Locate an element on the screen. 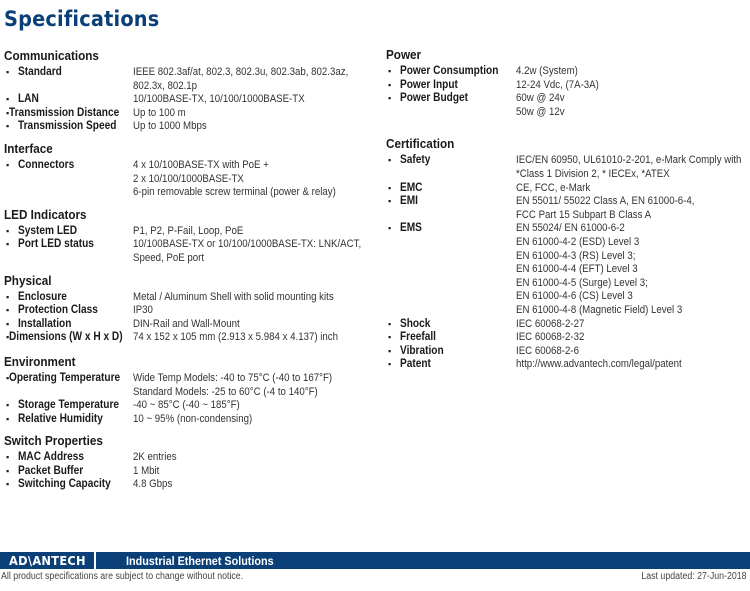 The height and width of the screenshot is (591, 750). spec-value: 60w @ 24v 50w @ 12v is located at coordinates (540, 105).